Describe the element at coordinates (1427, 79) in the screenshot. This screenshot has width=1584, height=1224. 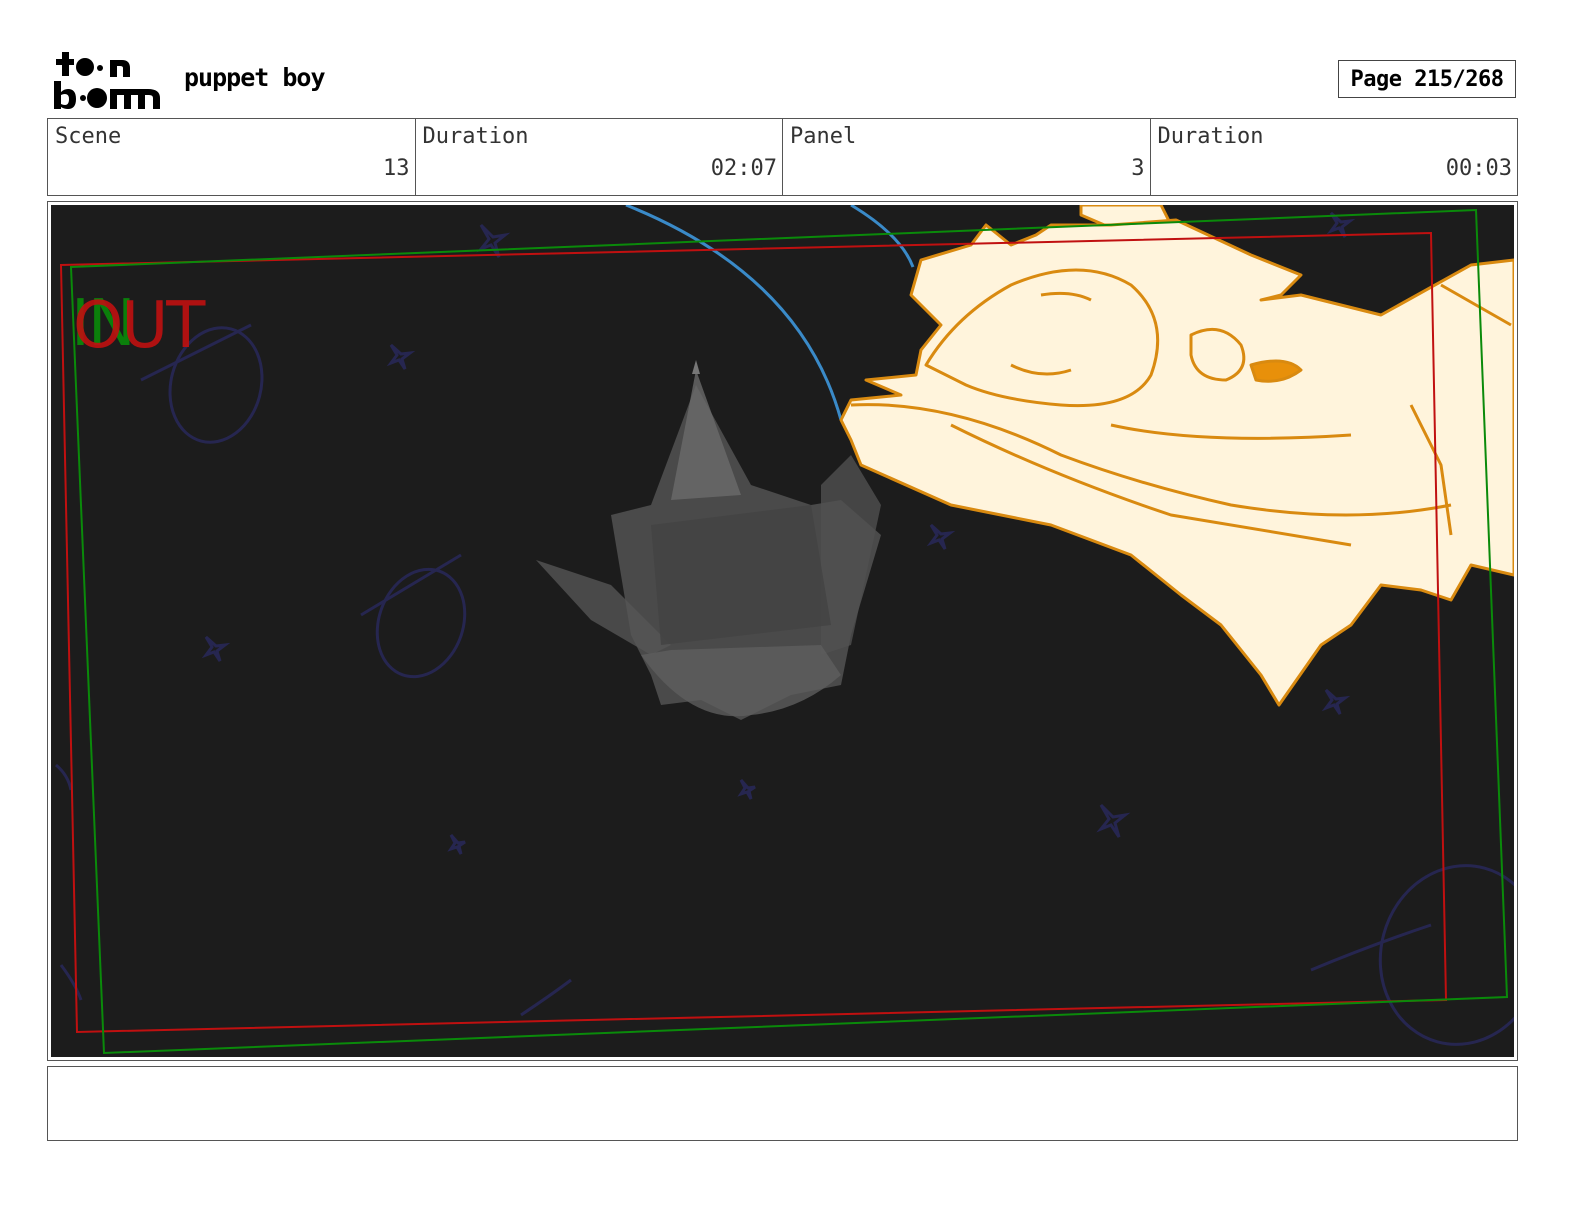
I see `page-number: Page 215/268` at that location.